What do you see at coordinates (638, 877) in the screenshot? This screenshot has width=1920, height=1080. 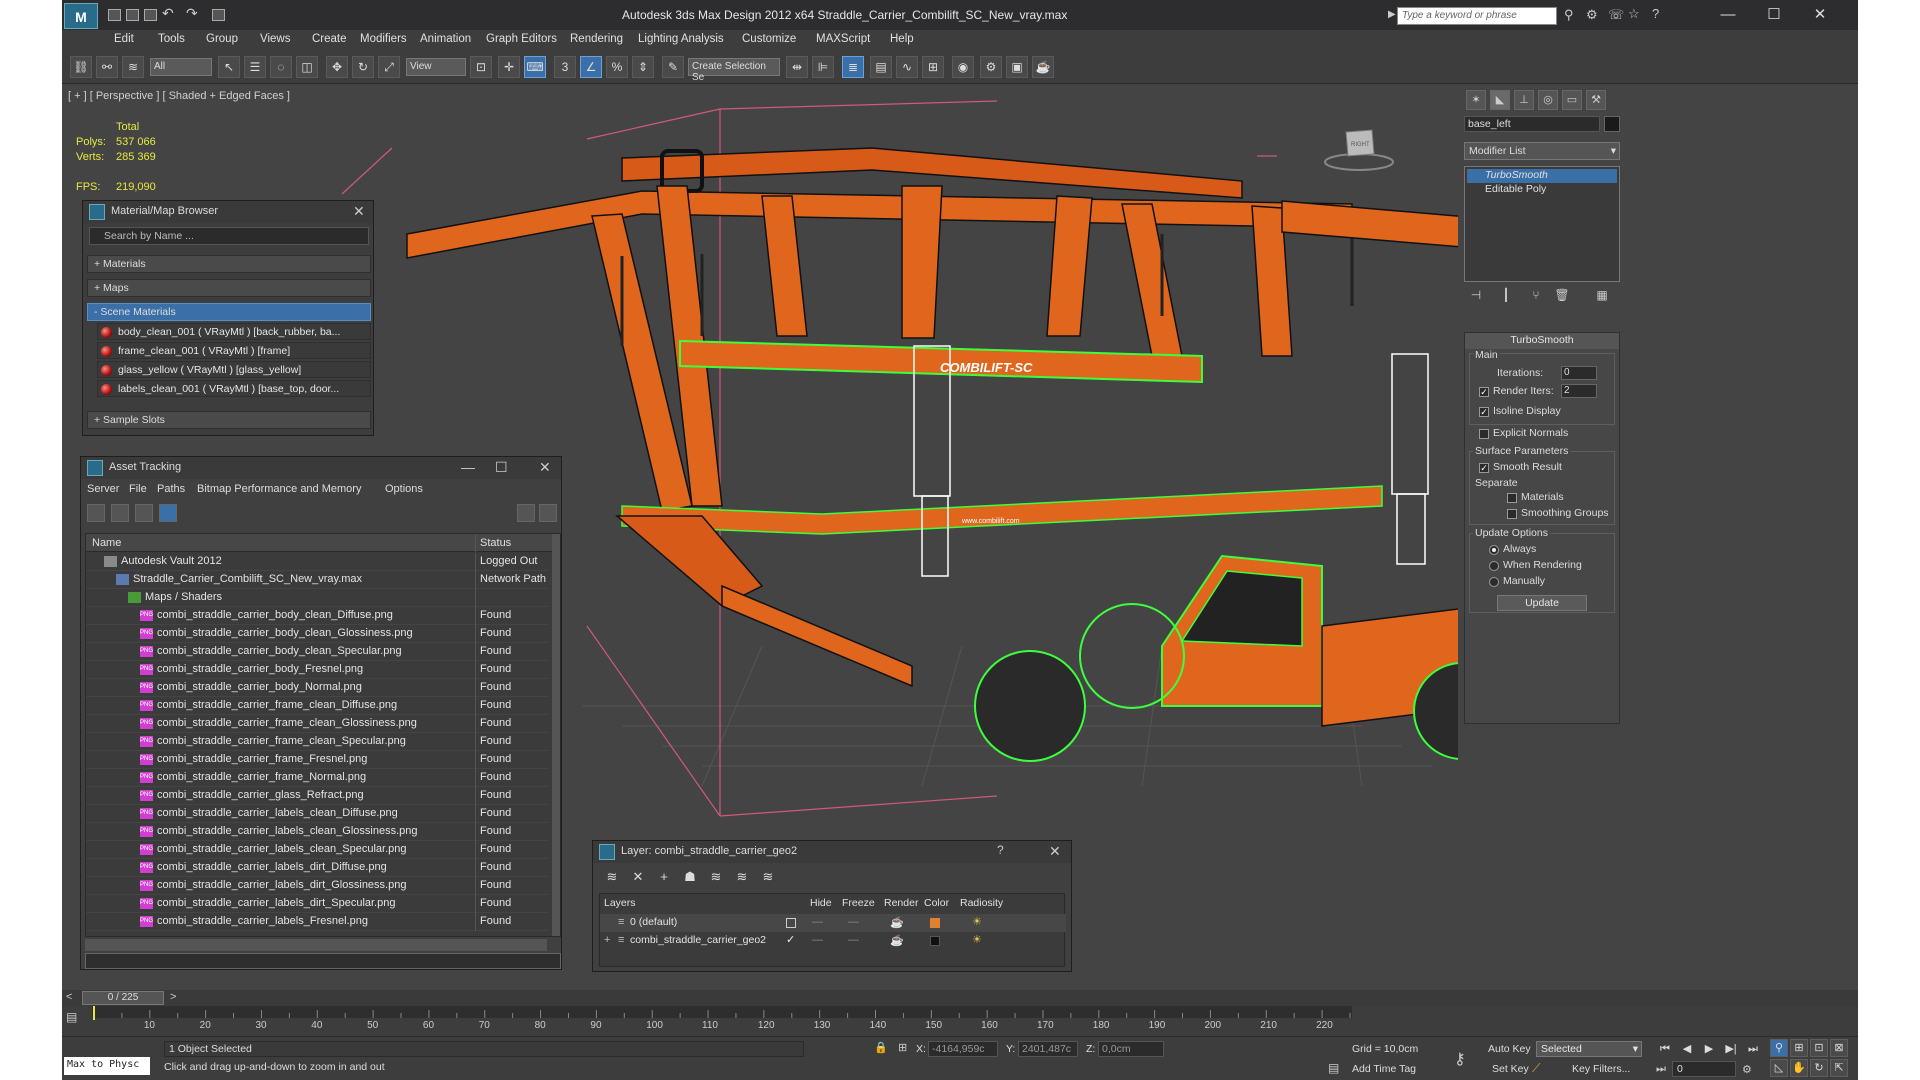 I see `delete-layer-icon: ✕` at bounding box center [638, 877].